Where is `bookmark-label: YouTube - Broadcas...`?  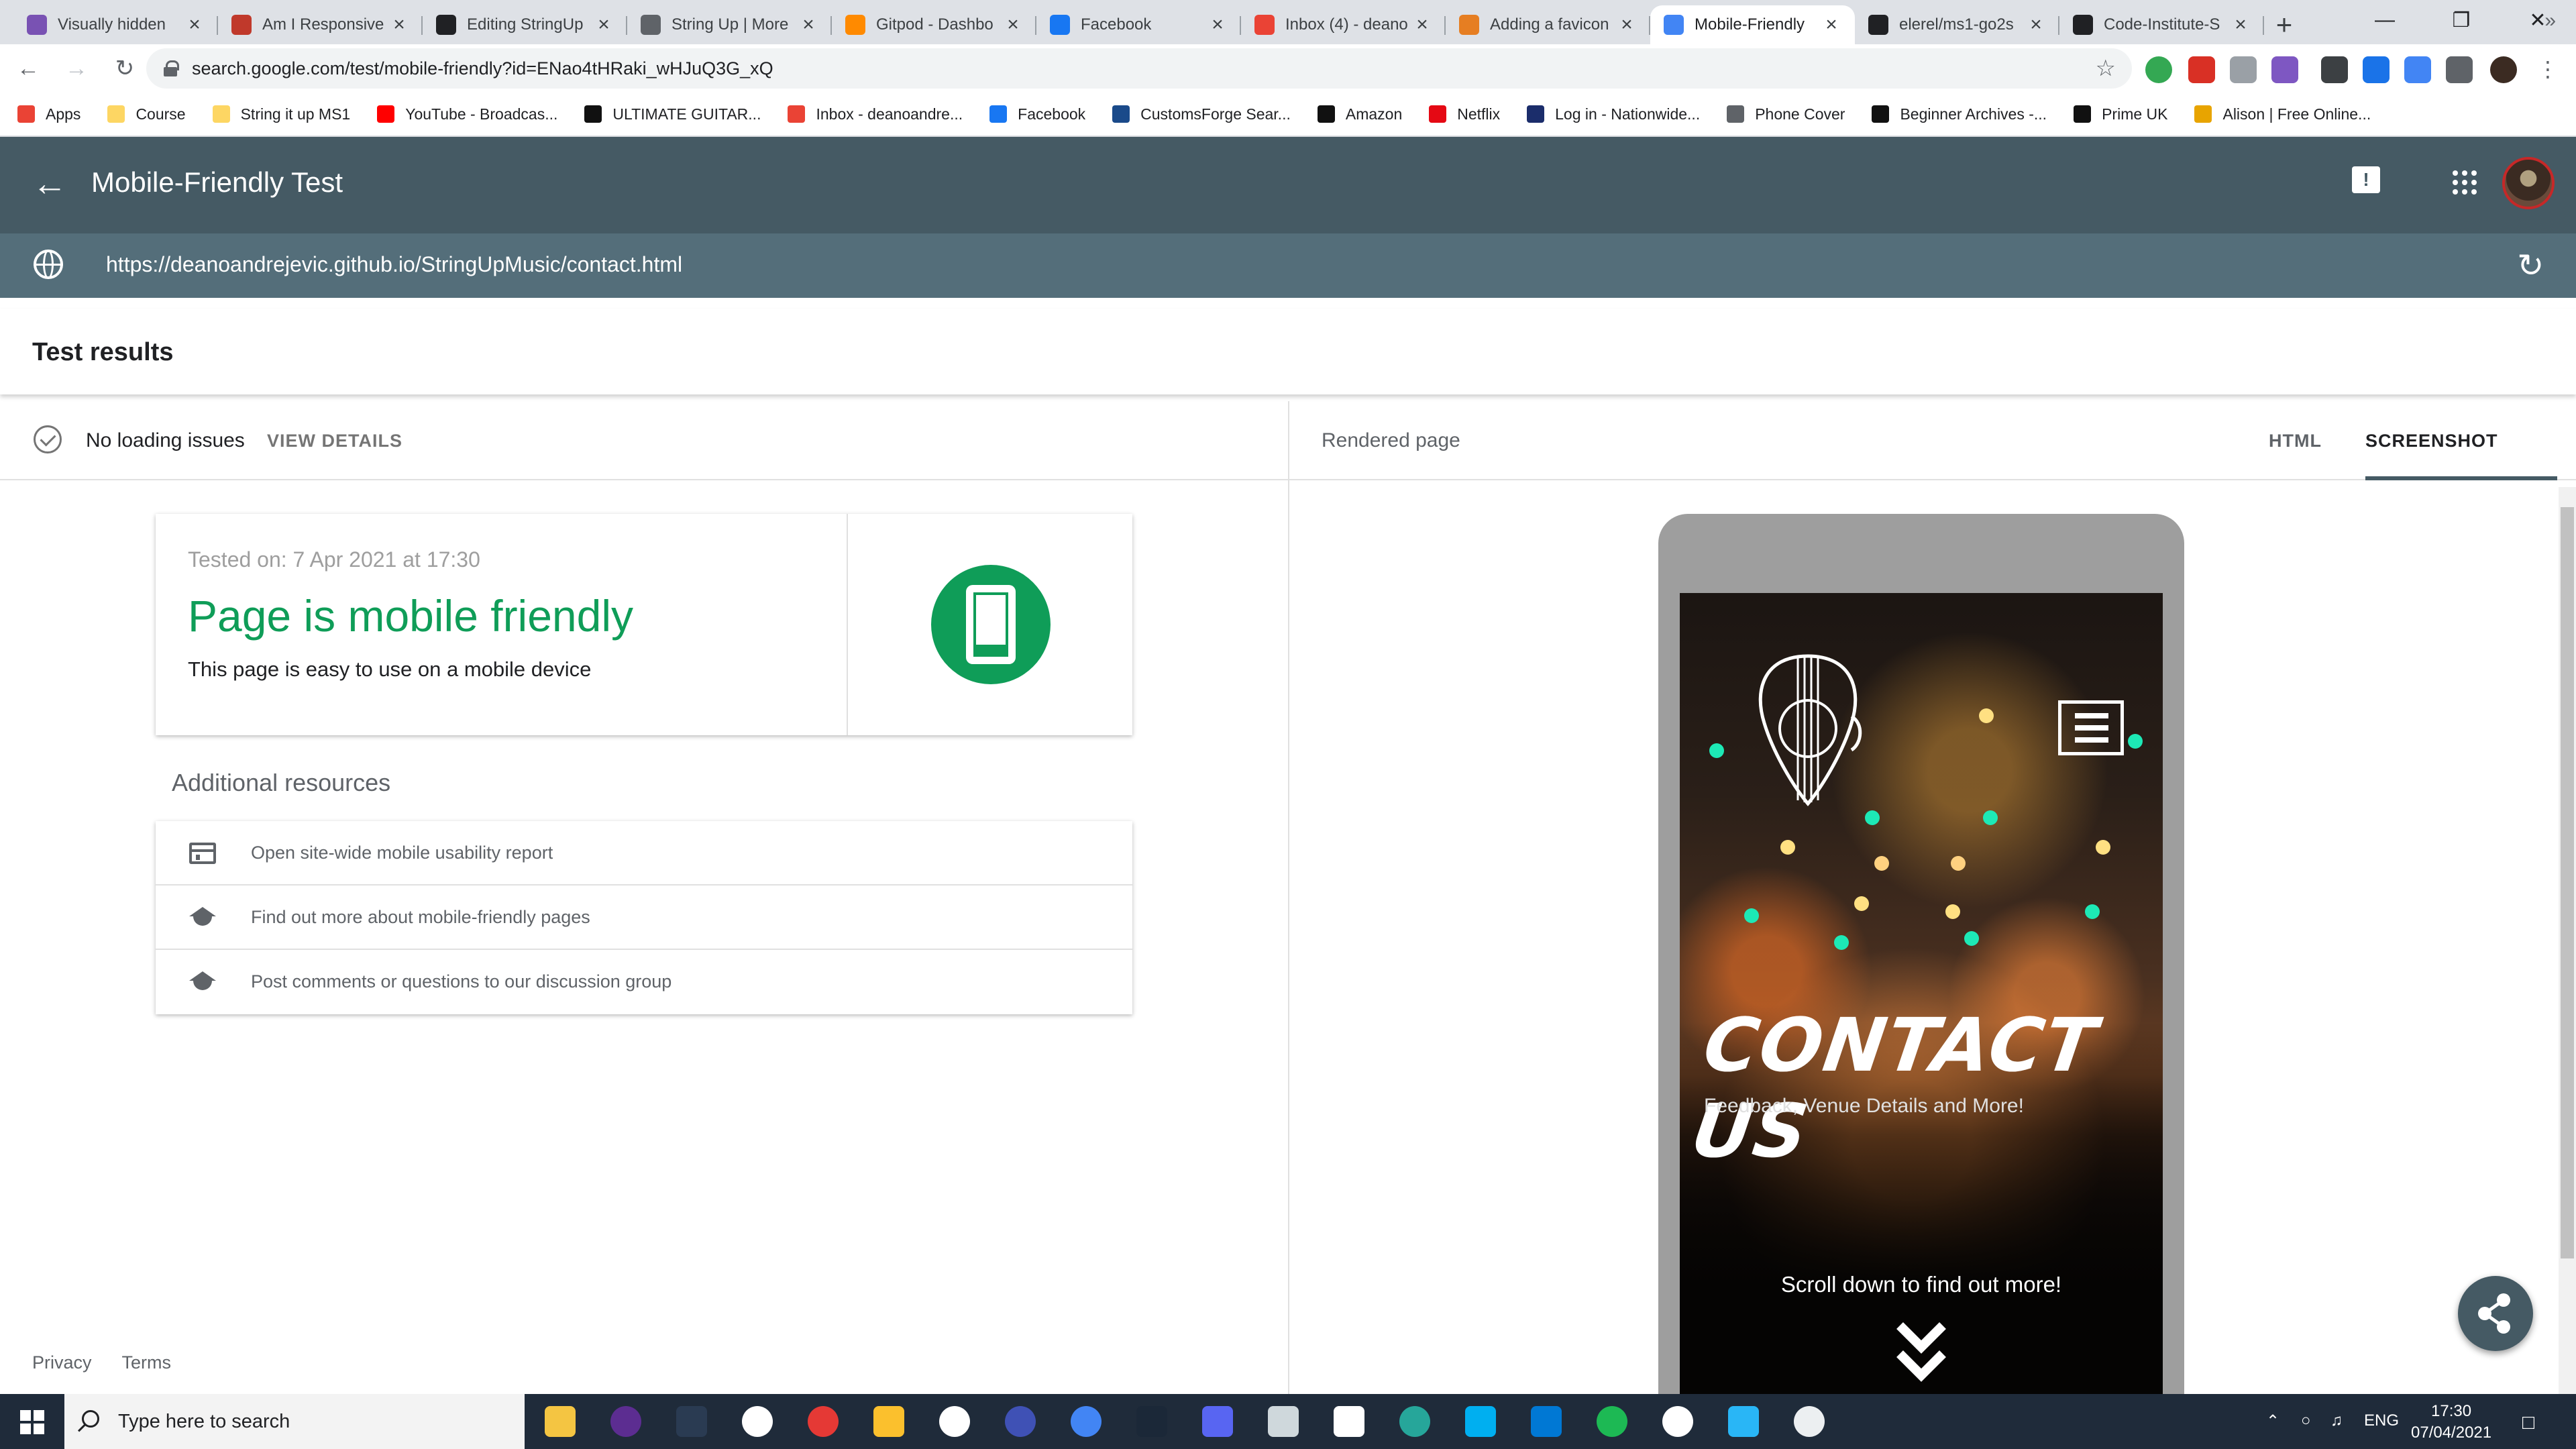 bookmark-label: YouTube - Broadcas... is located at coordinates (481, 114).